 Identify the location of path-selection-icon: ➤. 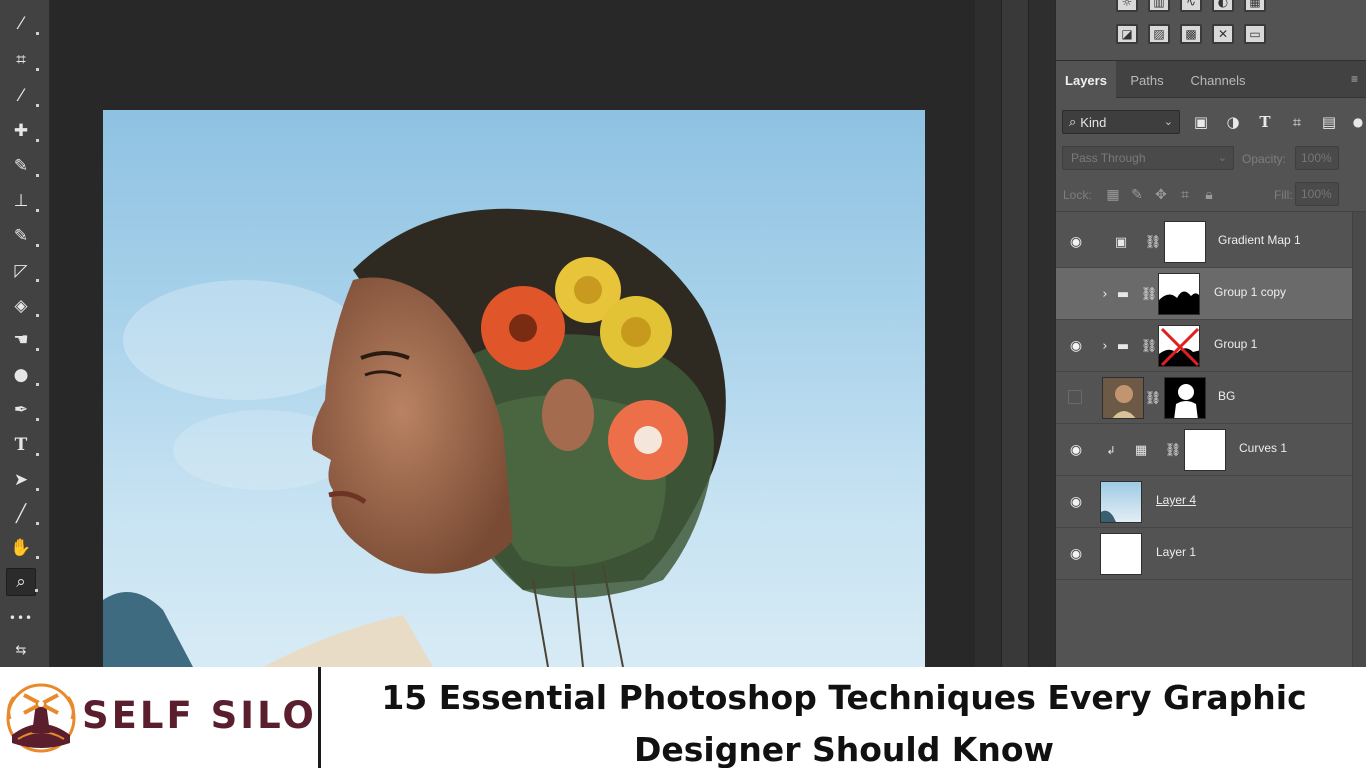
(22, 480).